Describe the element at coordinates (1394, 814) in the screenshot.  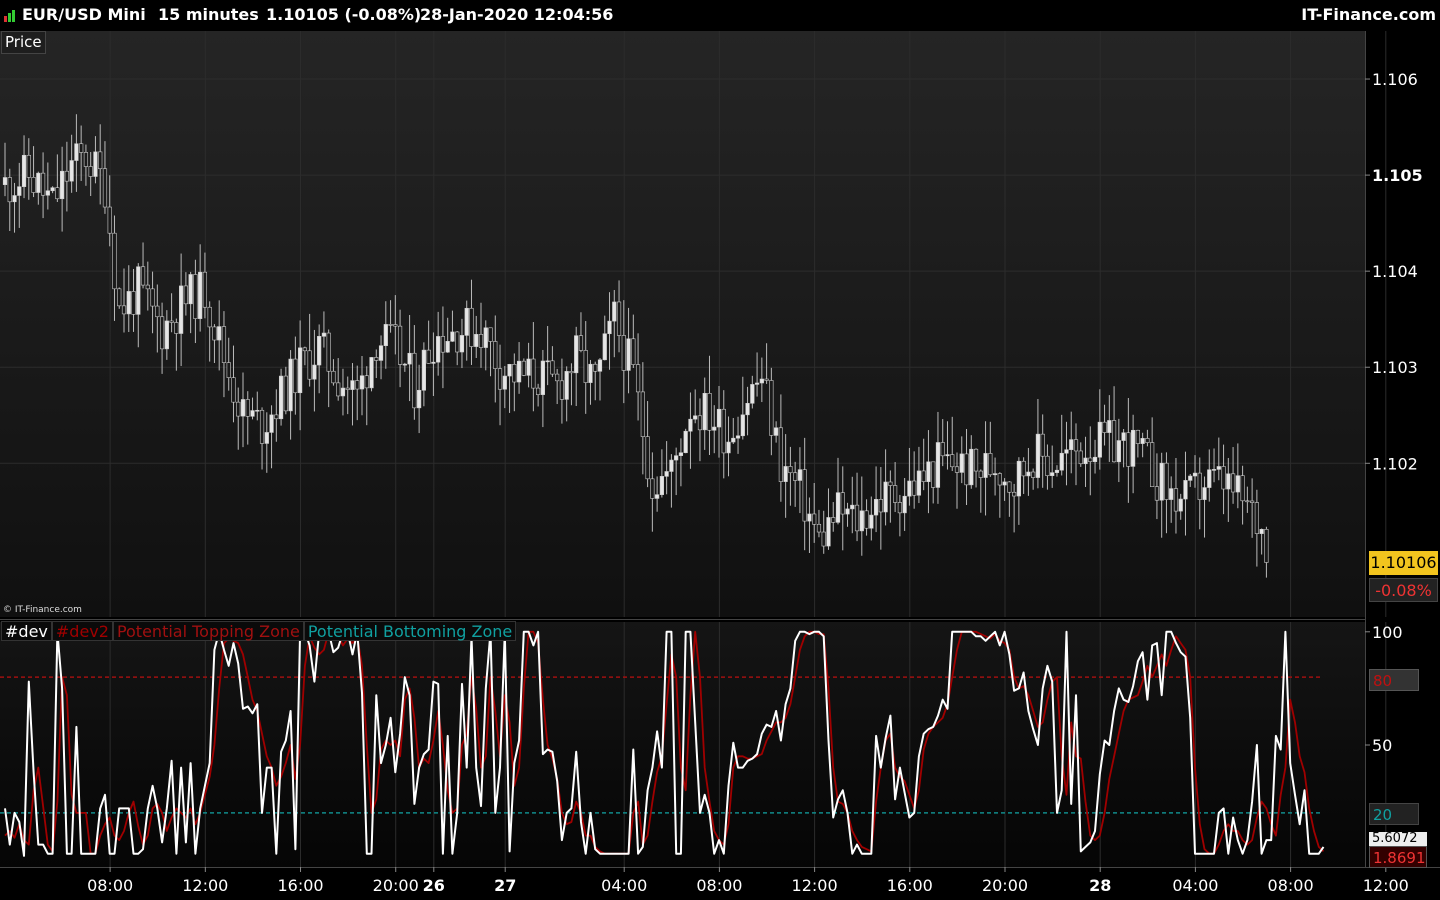
I see `bottoming-zone-tag: 20` at that location.